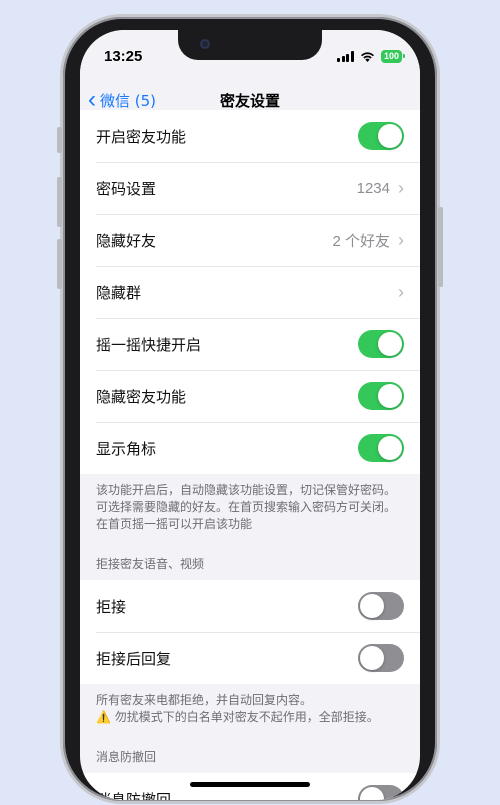  What do you see at coordinates (141, 136) in the screenshot?
I see `row-label: 开启密友功能` at bounding box center [141, 136].